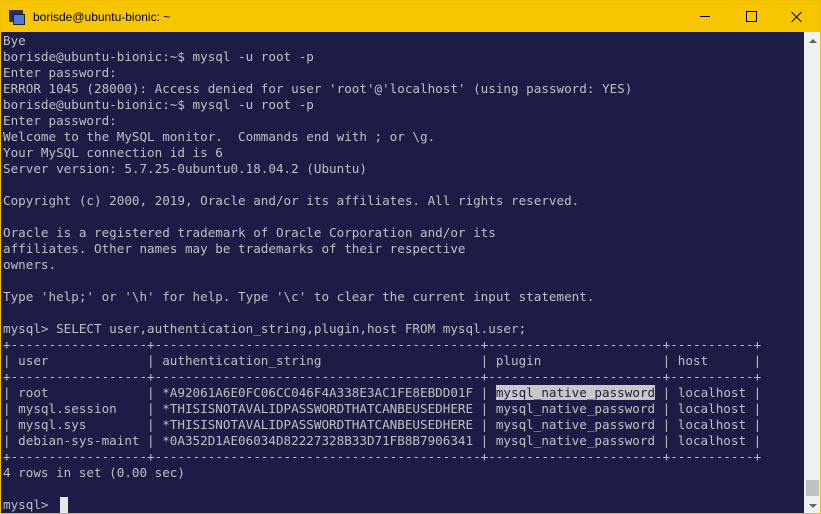 The height and width of the screenshot is (514, 821). I want to click on minimize-button, so click(705, 16).